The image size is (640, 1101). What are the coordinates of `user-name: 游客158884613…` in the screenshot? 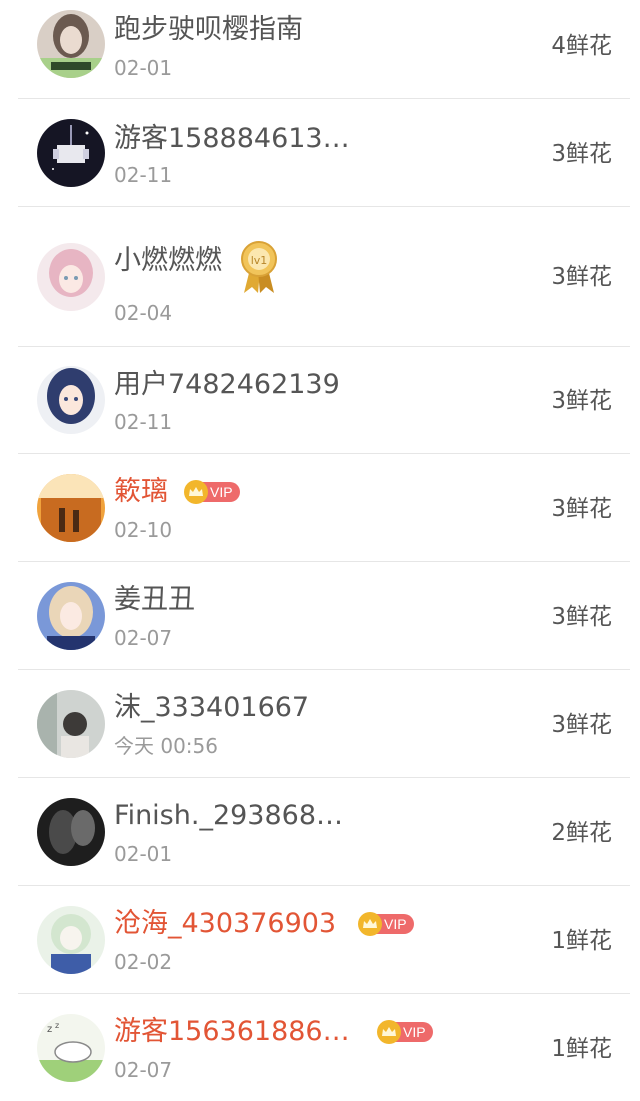 It's located at (232, 139).